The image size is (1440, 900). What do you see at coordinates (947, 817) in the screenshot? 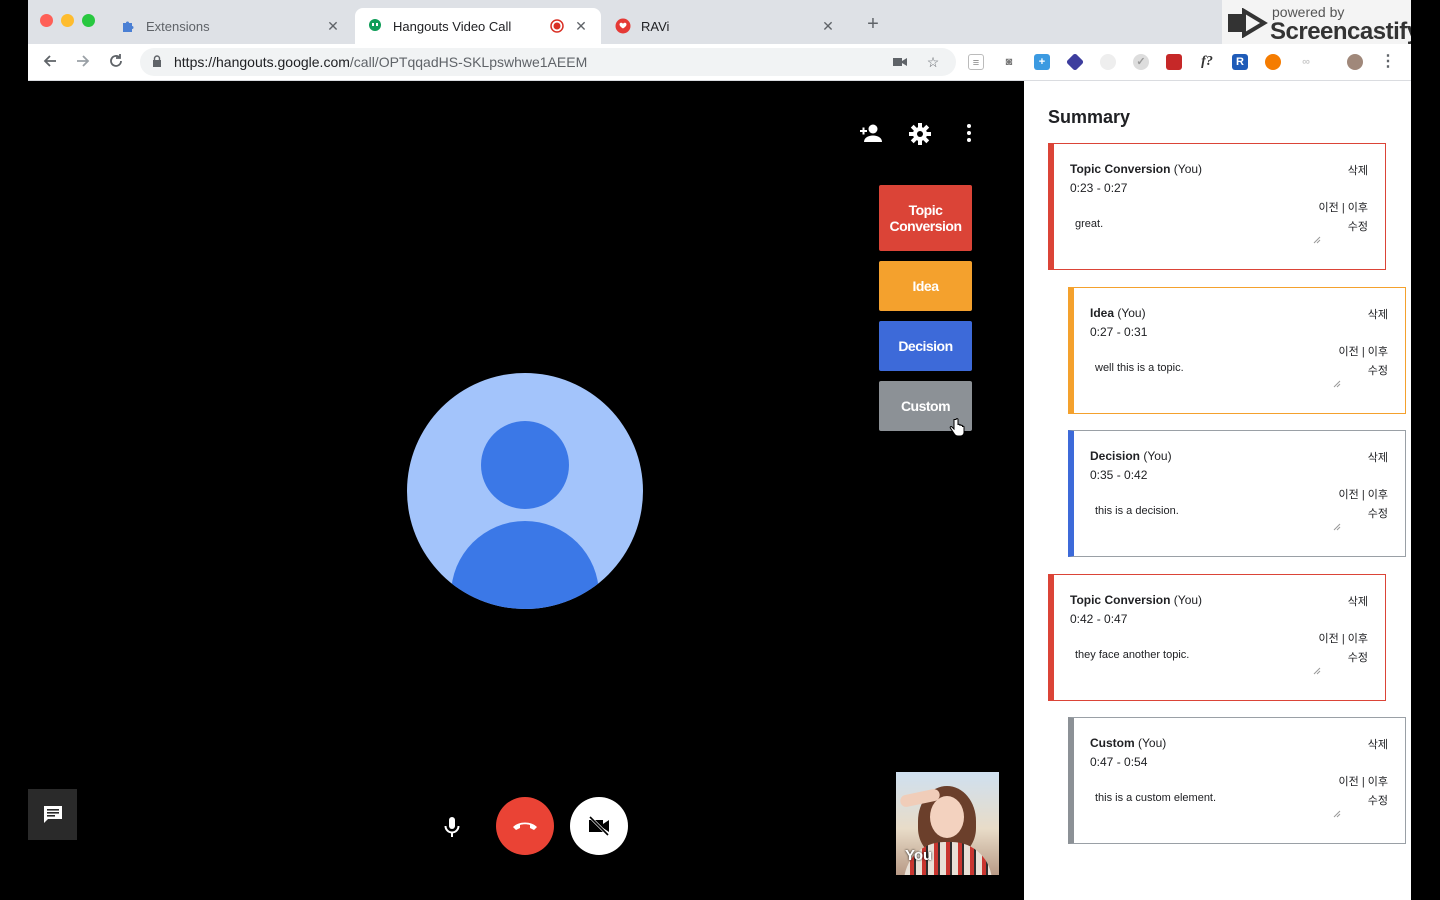
I see `self-view-face-shape` at bounding box center [947, 817].